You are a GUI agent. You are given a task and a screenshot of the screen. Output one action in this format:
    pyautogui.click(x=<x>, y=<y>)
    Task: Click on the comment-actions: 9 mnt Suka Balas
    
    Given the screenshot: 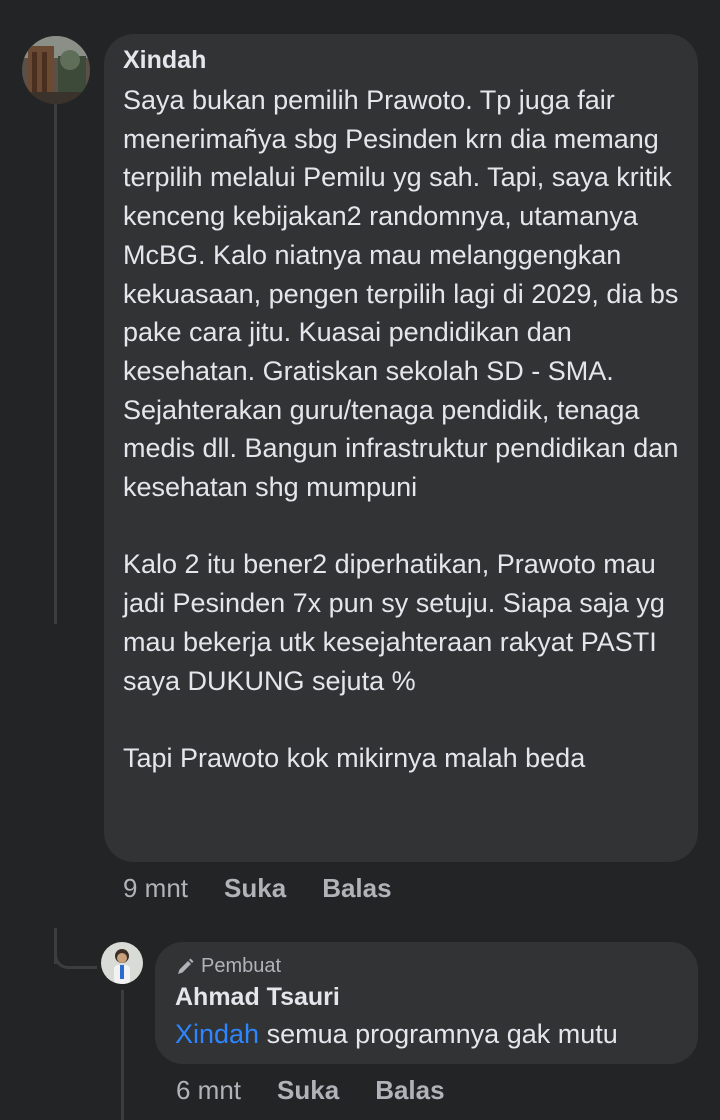 What is the action you would take?
    pyautogui.click(x=257, y=888)
    